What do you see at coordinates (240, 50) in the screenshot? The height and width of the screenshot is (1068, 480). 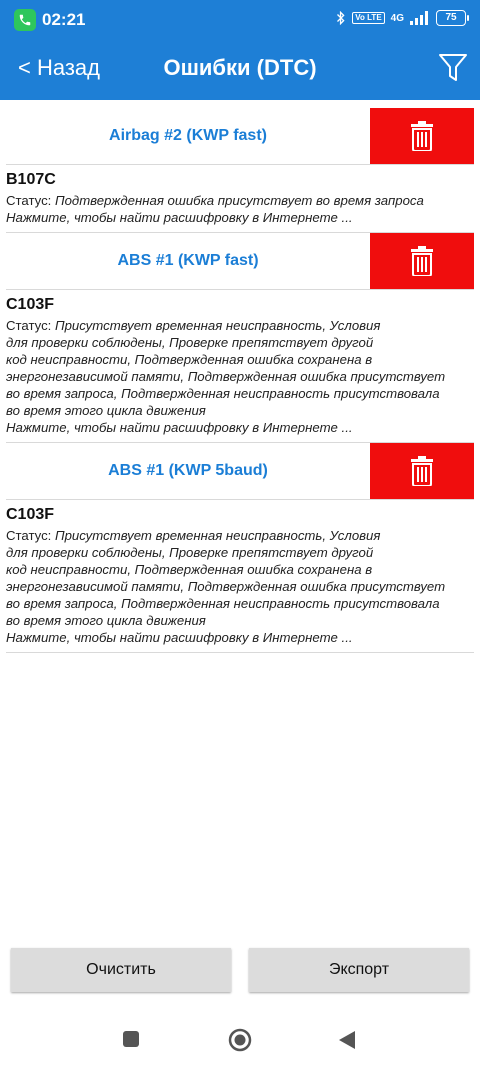 I see `app-bar: 02:21 Vo LTE 4G 75 < Назад Ошибки (DTC)` at bounding box center [240, 50].